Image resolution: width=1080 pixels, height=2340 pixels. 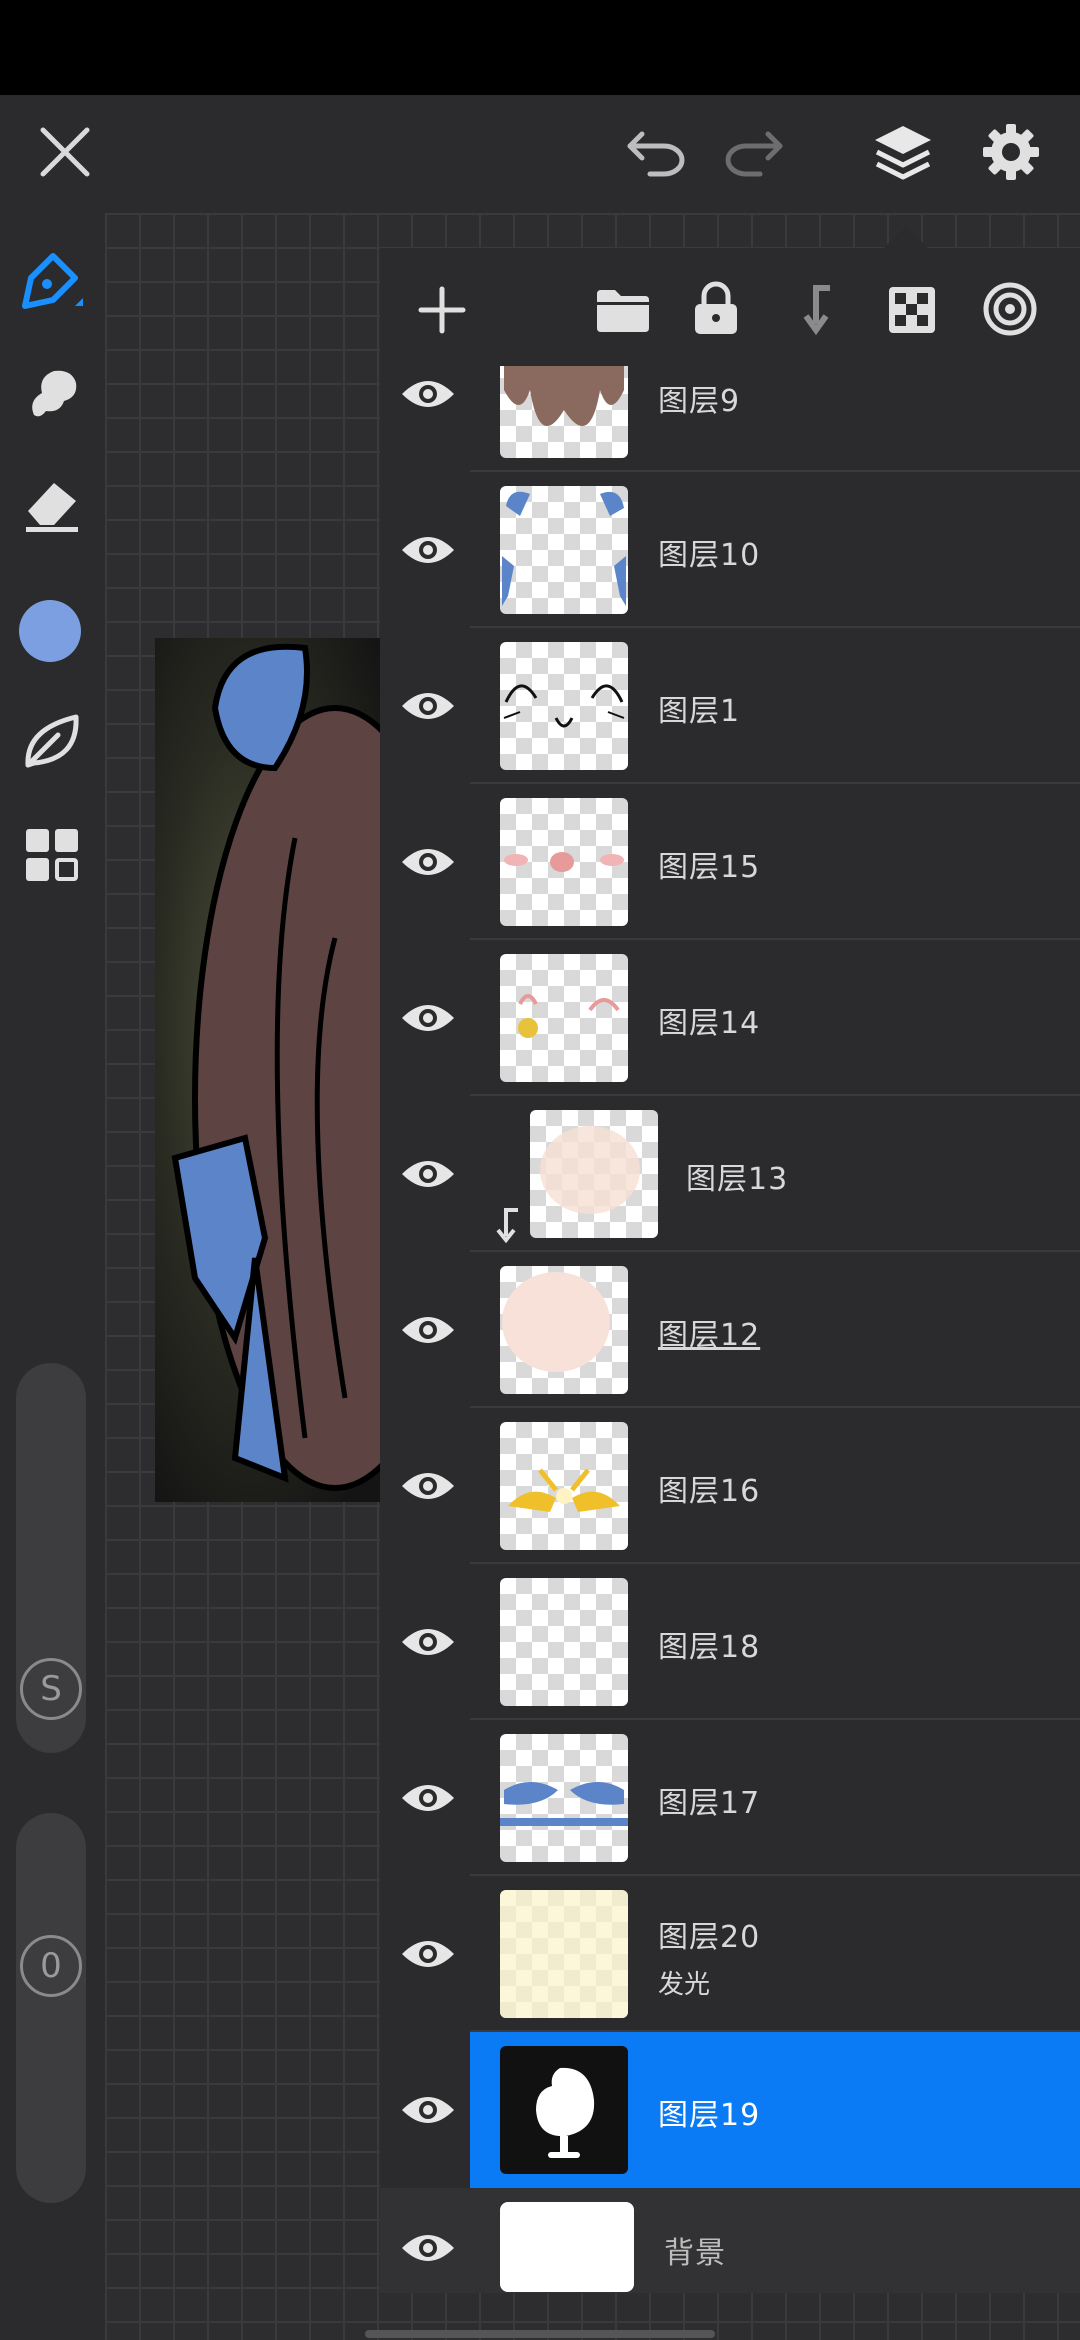 I want to click on layer-row-selected: 图层19, so click(x=730, y=2110).